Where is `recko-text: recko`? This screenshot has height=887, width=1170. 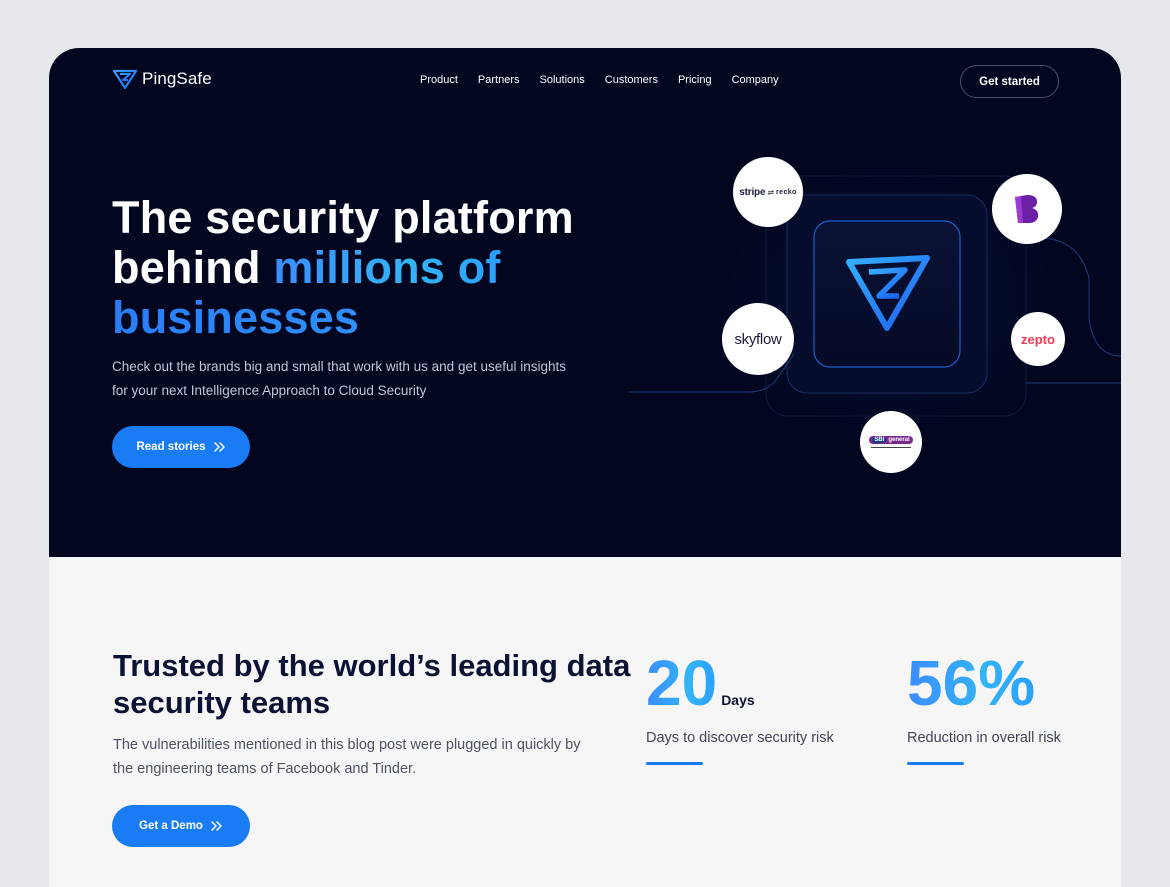 recko-text: recko is located at coordinates (786, 192).